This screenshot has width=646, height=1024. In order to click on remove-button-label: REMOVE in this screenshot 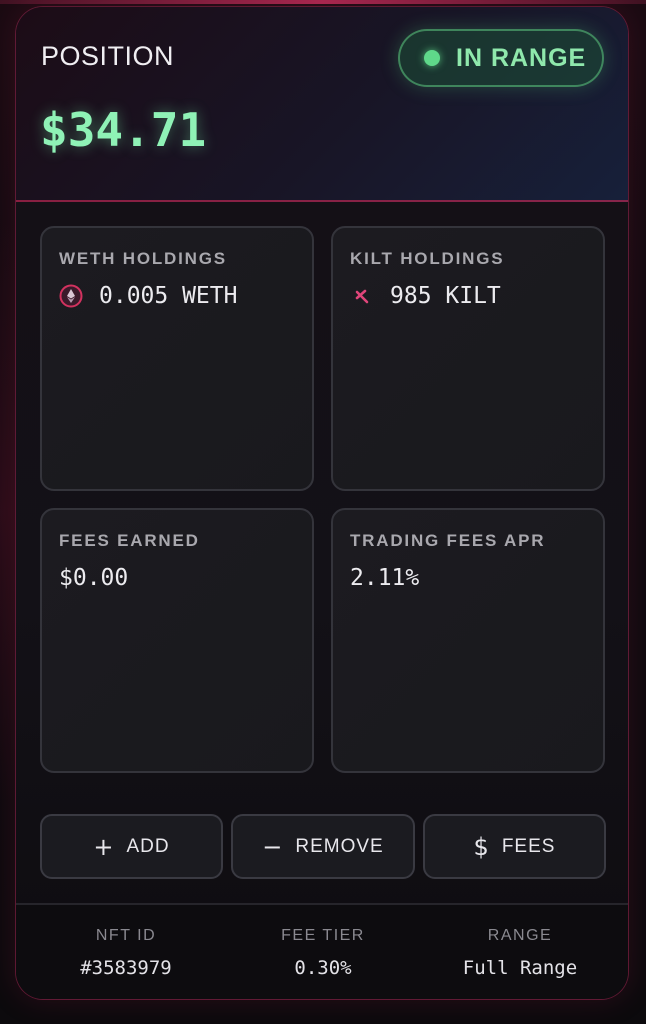, I will do `click(339, 846)`.